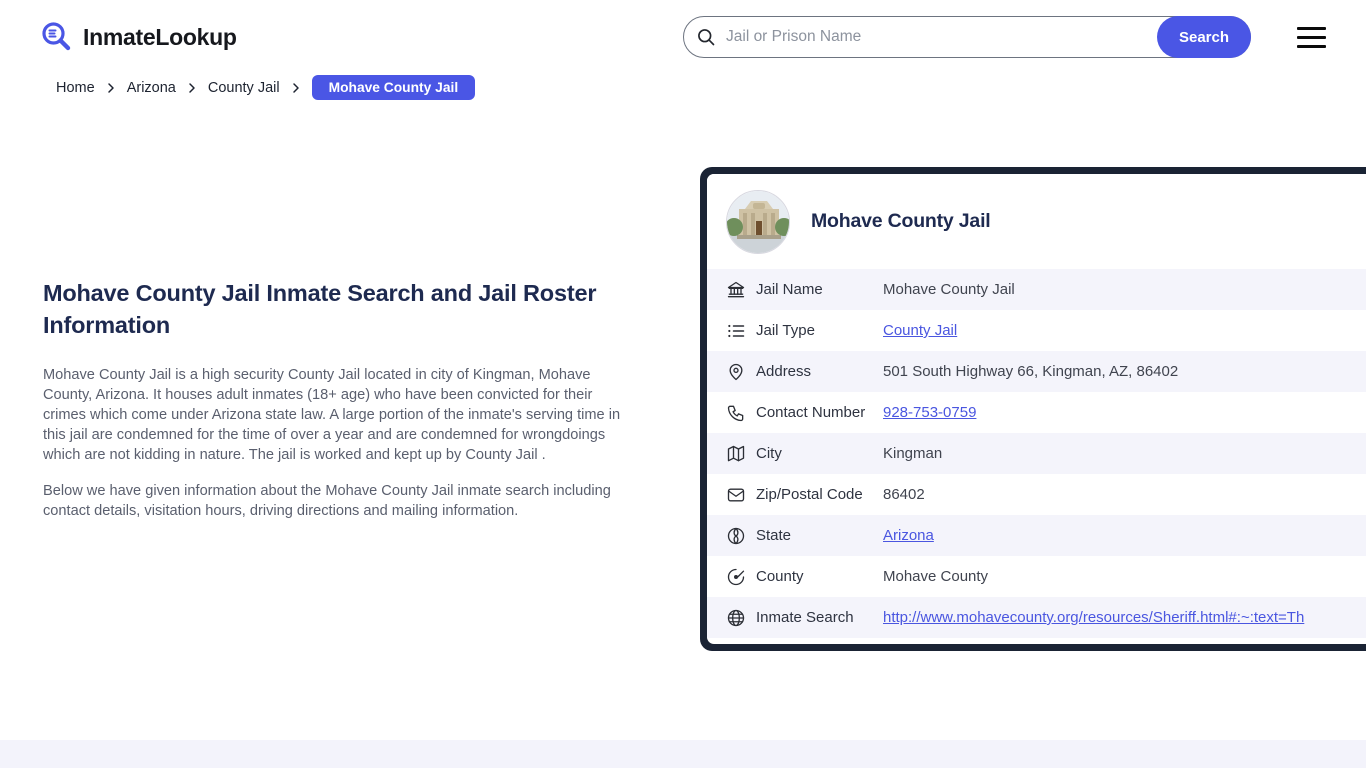 This screenshot has width=1366, height=768. Describe the element at coordinates (811, 412) in the screenshot. I see `row-label: Contact Number` at that location.